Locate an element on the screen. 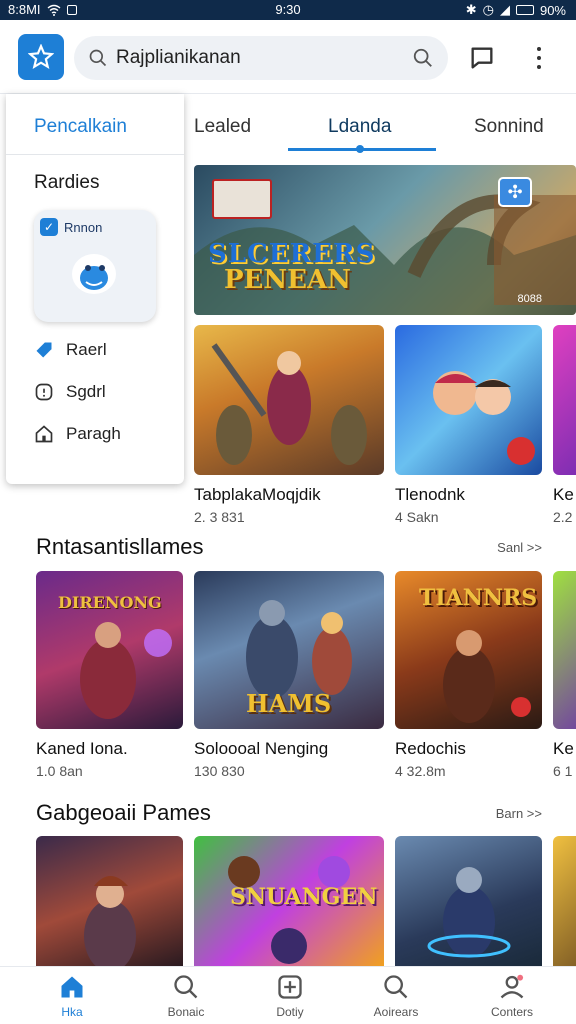 This screenshot has height=1024, width=576. game-card: Tlenodnk 4 Sakn is located at coordinates (468, 425).